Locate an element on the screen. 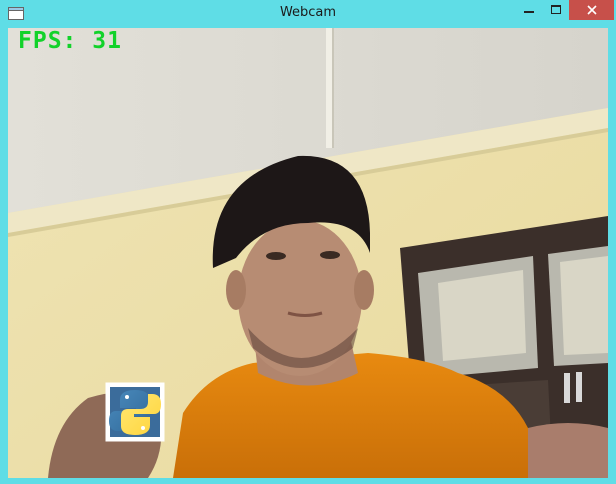  python-logo-icon is located at coordinates (135, 412).